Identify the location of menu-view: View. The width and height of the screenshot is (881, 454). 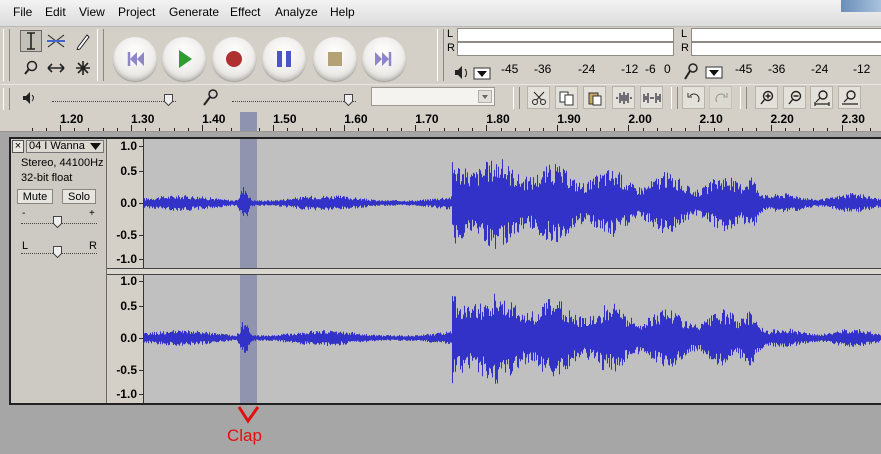
(92, 12).